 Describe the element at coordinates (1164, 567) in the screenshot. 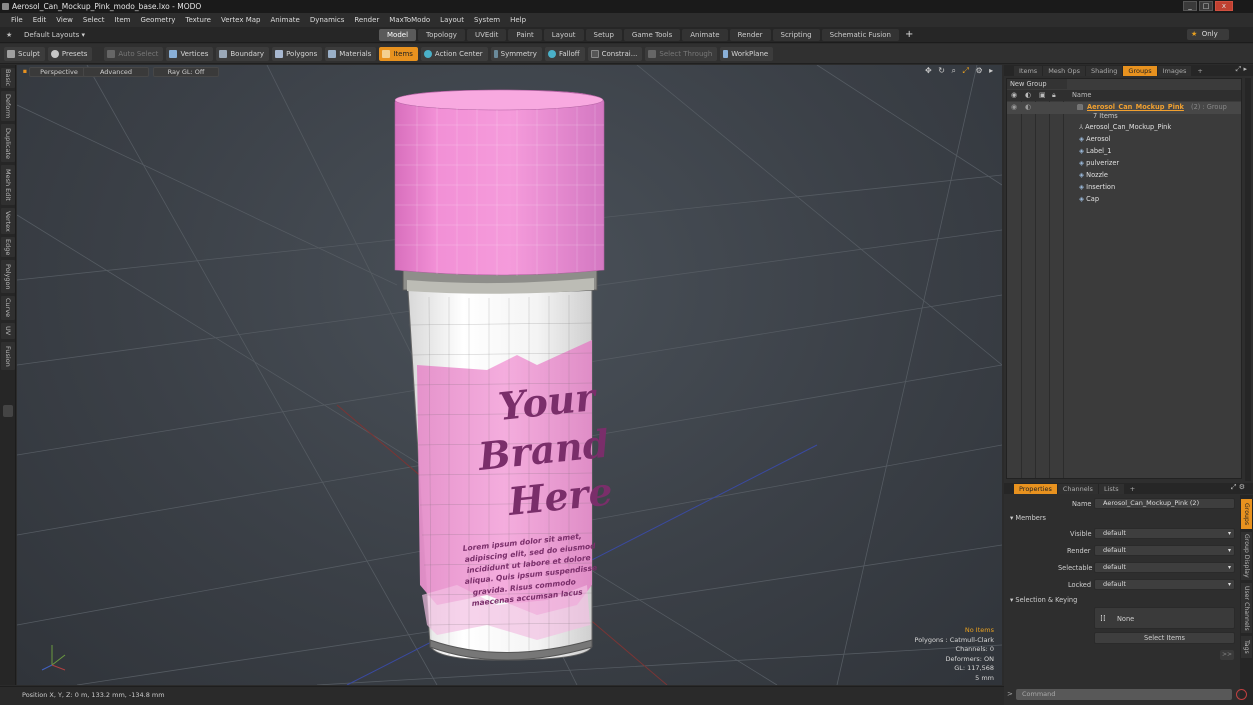

I see `selectable-select: default ▾` at that location.